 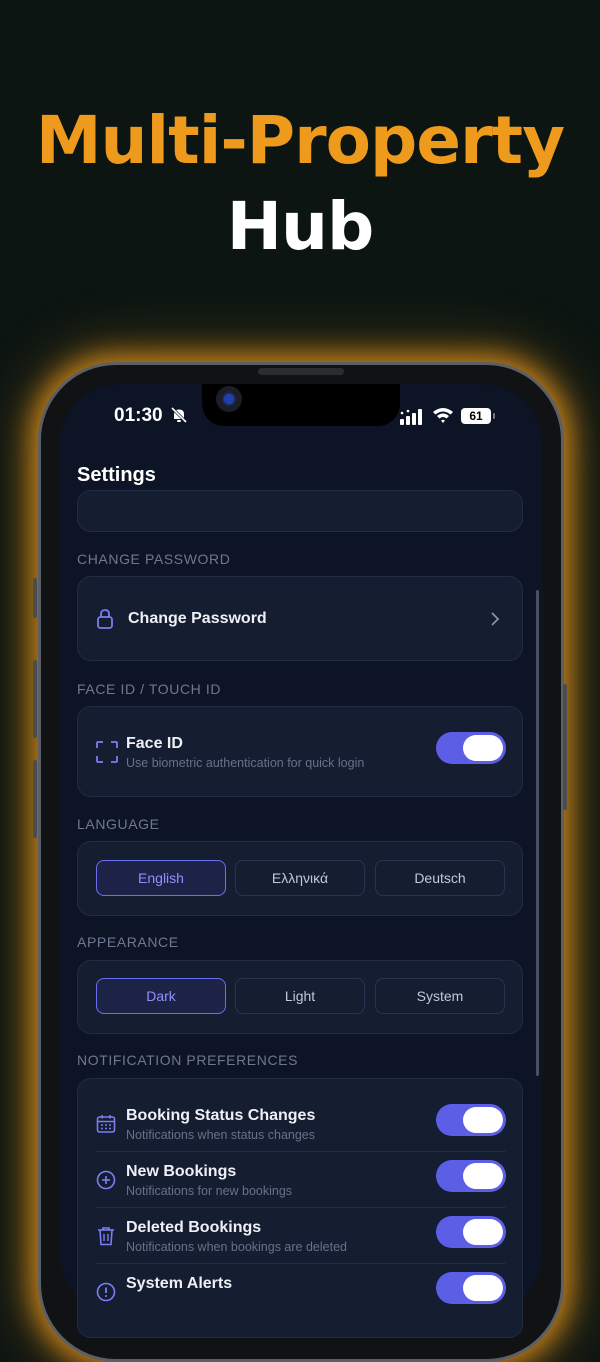 What do you see at coordinates (179, 415) in the screenshot?
I see `bell-off-icon` at bounding box center [179, 415].